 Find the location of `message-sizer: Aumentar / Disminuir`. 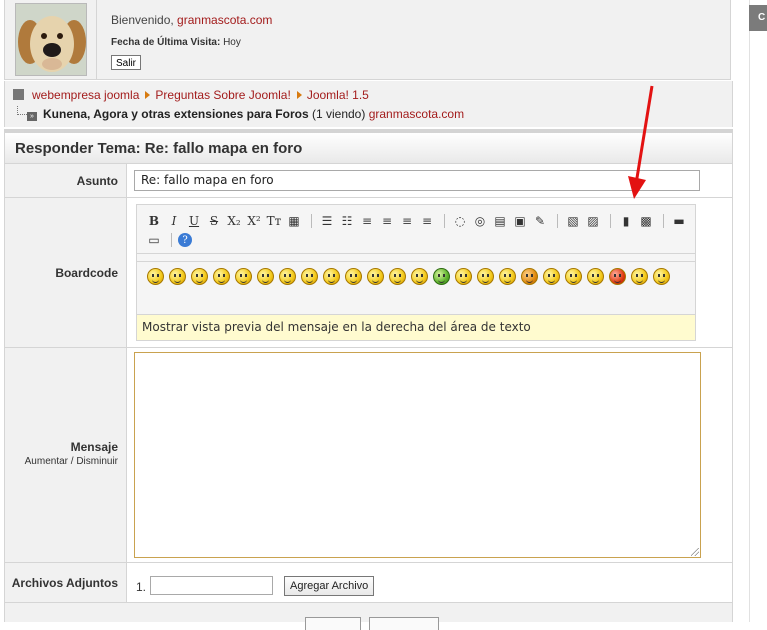

message-sizer: Aumentar / Disminuir is located at coordinates (71, 461).